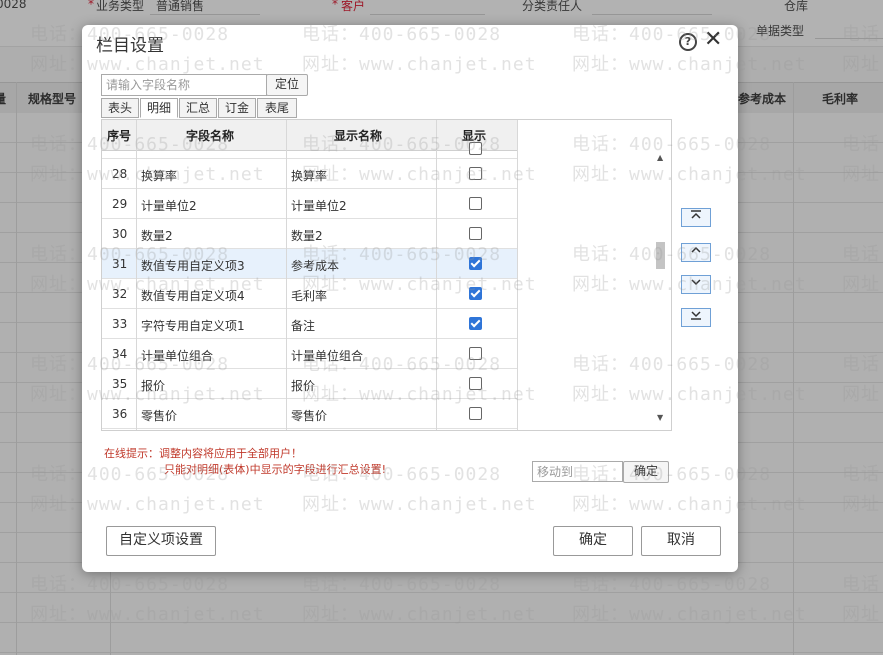 The width and height of the screenshot is (883, 655). What do you see at coordinates (120, 354) in the screenshot?
I see `row-no: 34` at bounding box center [120, 354].